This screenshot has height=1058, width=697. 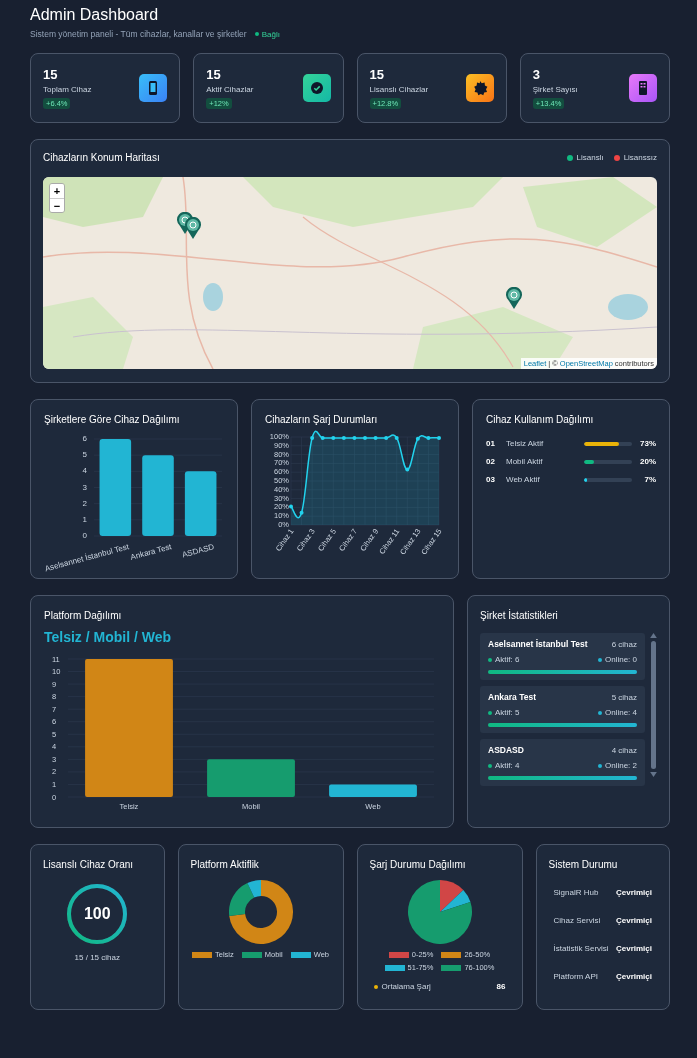 I want to click on online-count: Online: 4, so click(x=620, y=712).